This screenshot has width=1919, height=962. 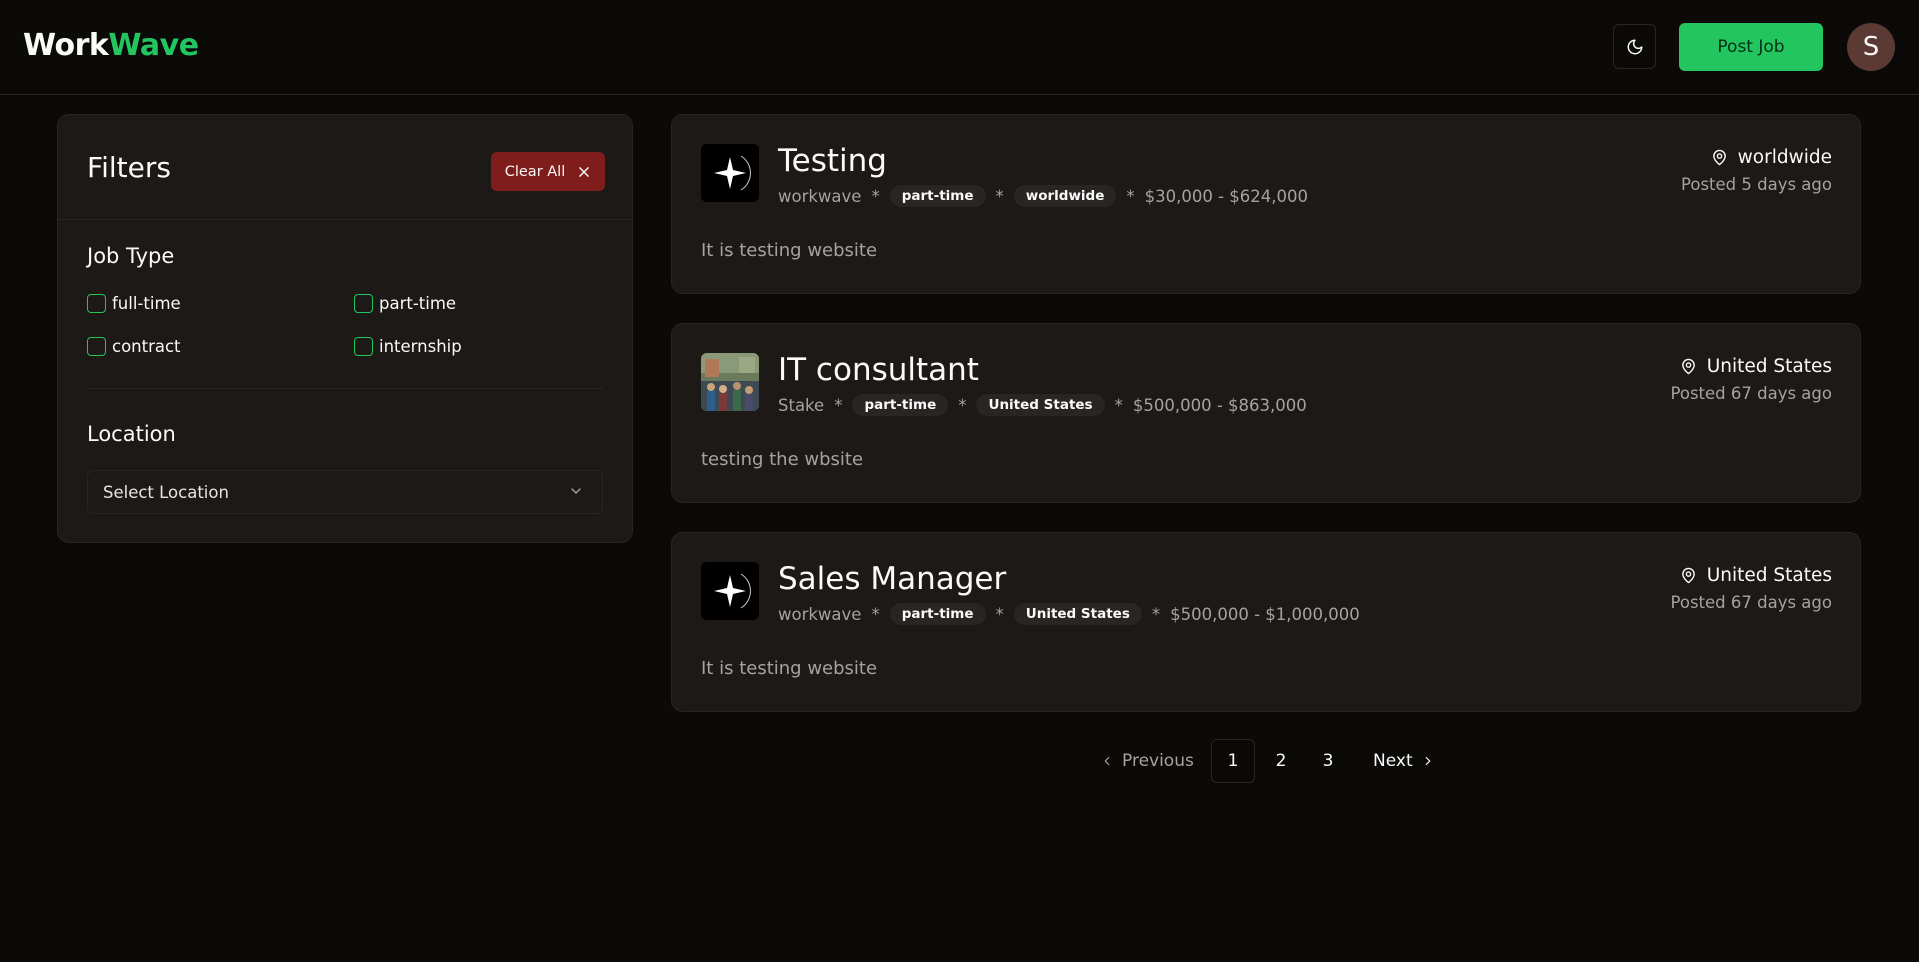 I want to click on checkbox-full-time: full-time, so click(x=134, y=303).